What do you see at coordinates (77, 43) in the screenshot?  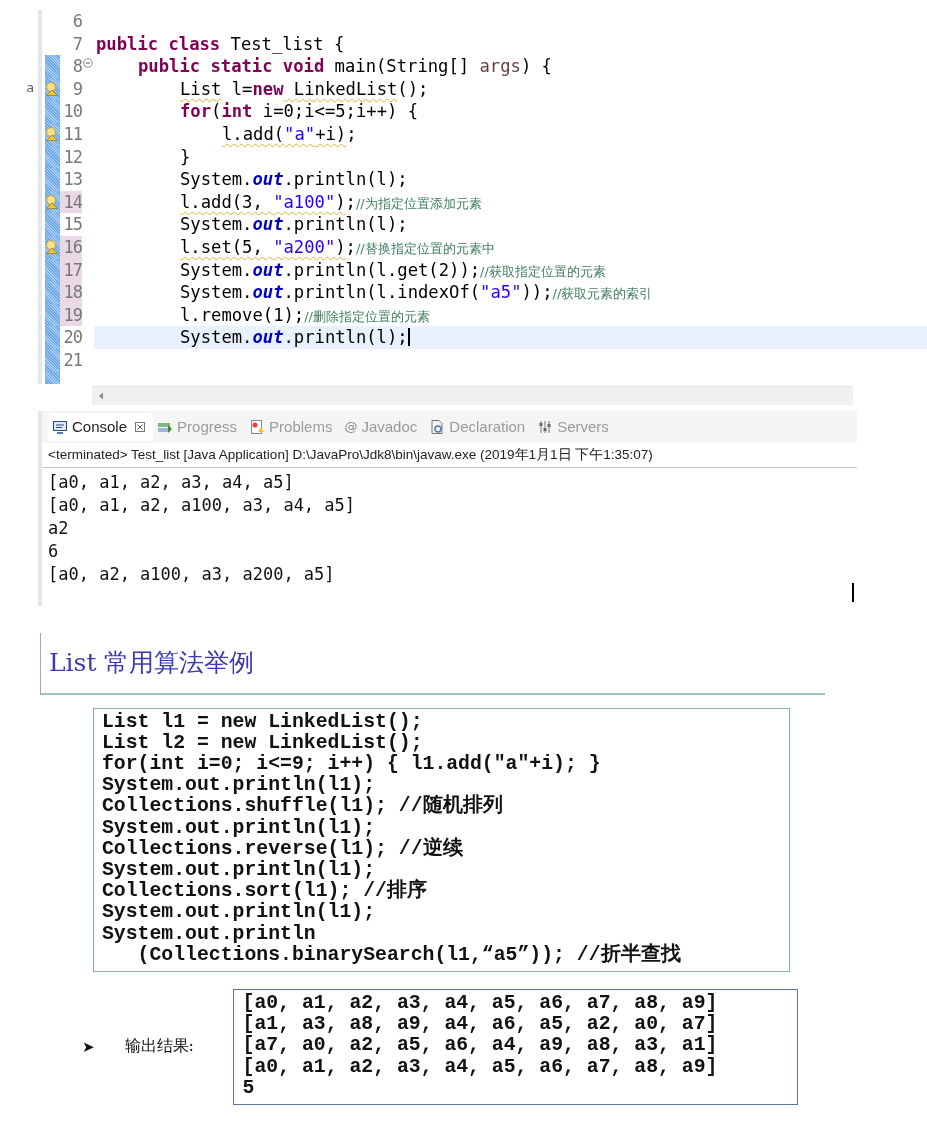 I see `line-number: 7` at bounding box center [77, 43].